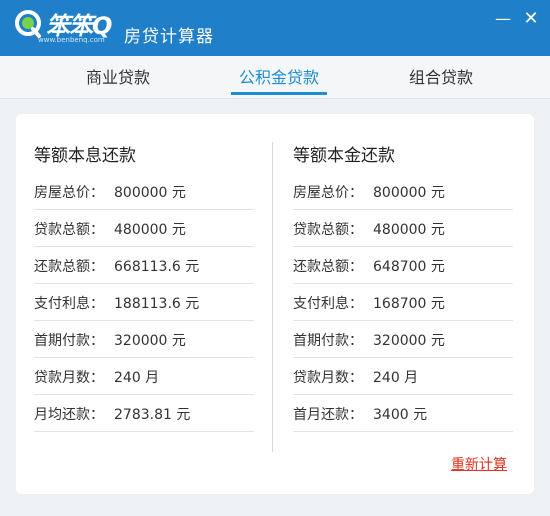 The image size is (550, 516). I want to click on row-value: 188113.6 元, so click(157, 304).